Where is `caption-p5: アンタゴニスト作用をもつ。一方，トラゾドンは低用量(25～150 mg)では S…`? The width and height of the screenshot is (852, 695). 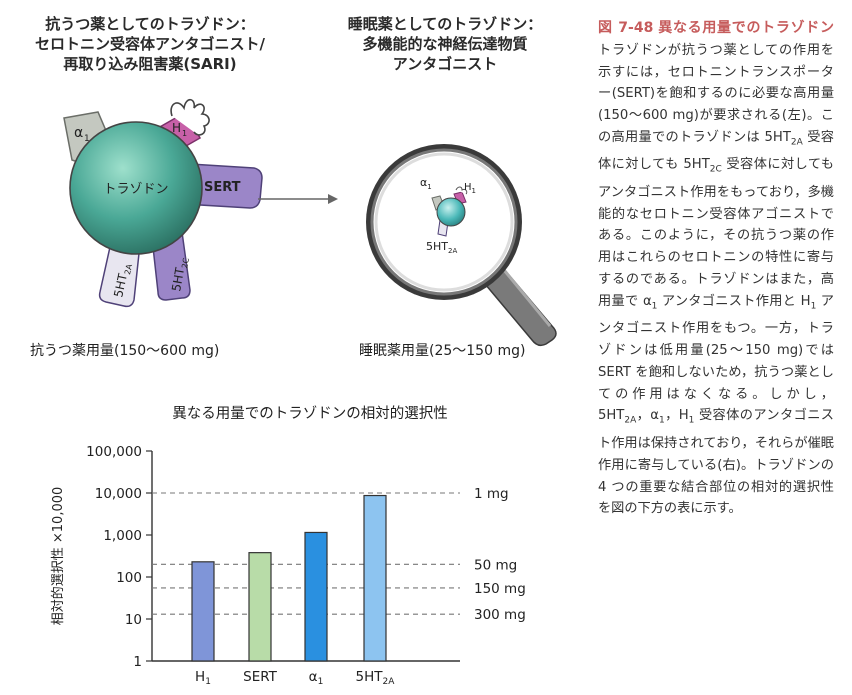 caption-p5: アンタゴニスト作用をもつ。一方，トラゾドンは低用量(25～150 mg)では S… is located at coordinates (716, 358).